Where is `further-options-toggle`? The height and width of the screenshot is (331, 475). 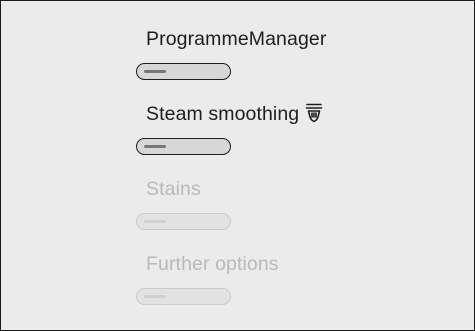
further-options-toggle is located at coordinates (183, 296).